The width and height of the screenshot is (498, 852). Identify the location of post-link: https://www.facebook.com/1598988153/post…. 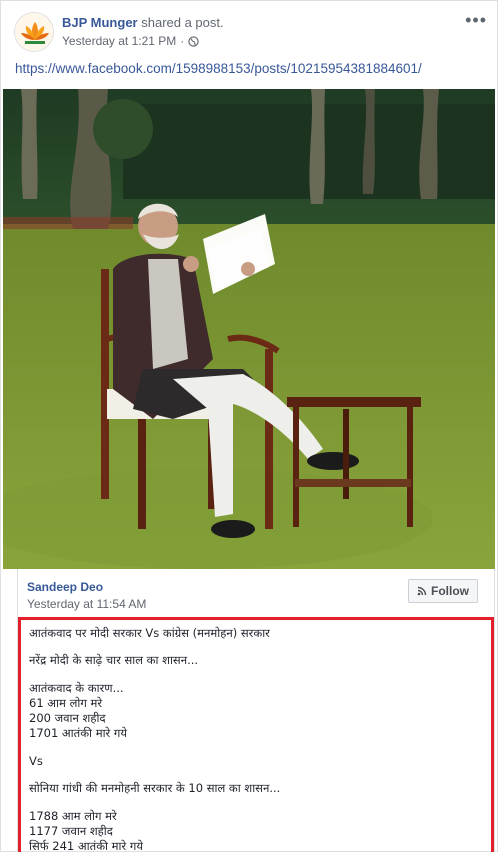
(218, 69).